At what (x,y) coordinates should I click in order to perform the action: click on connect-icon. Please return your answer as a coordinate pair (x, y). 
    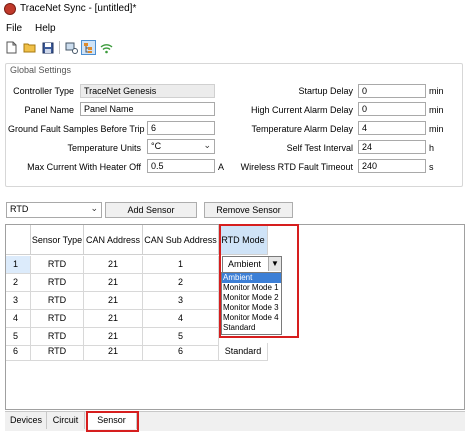
    Looking at the image, I should click on (71, 47).